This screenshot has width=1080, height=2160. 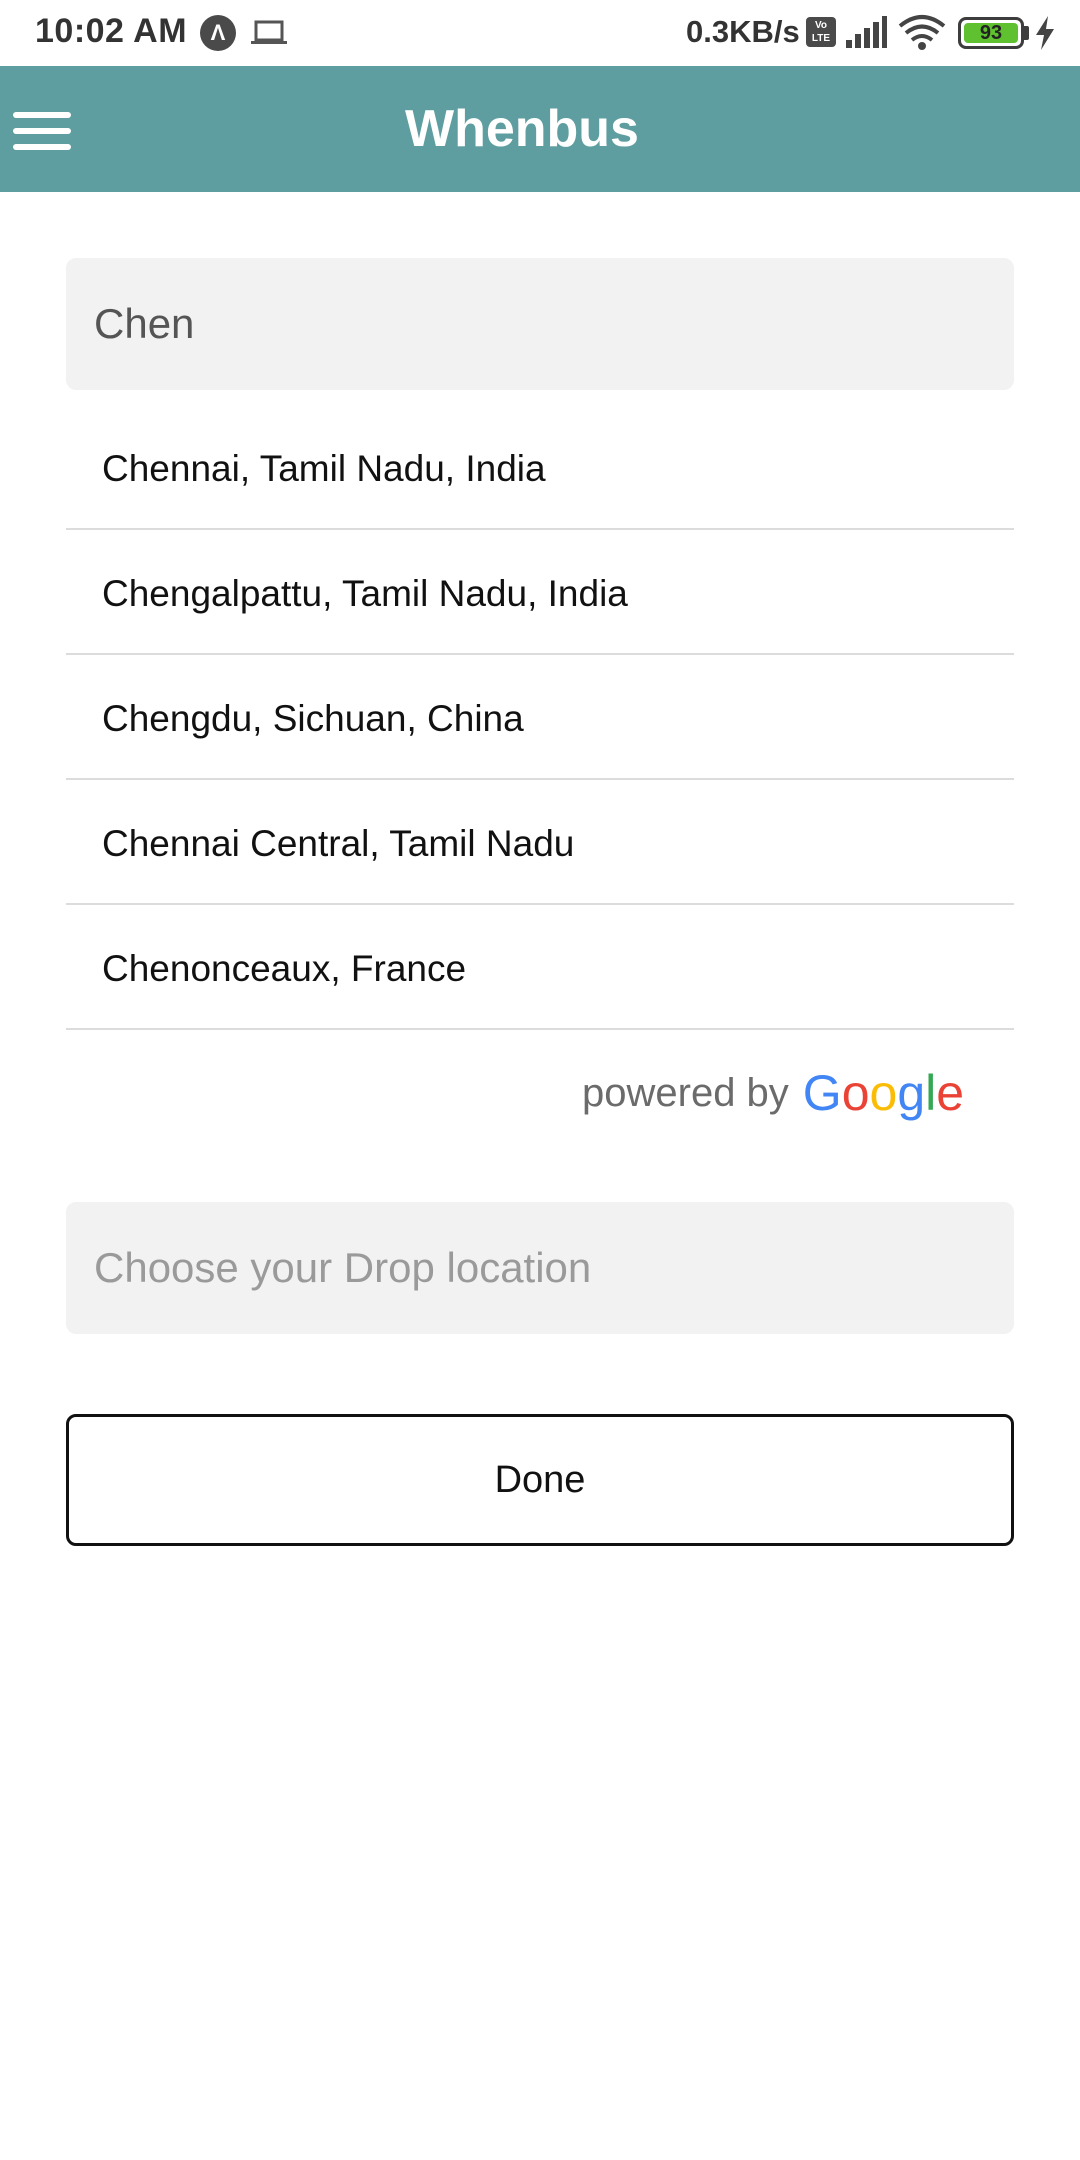 I want to click on signal-icon, so click(x=866, y=32).